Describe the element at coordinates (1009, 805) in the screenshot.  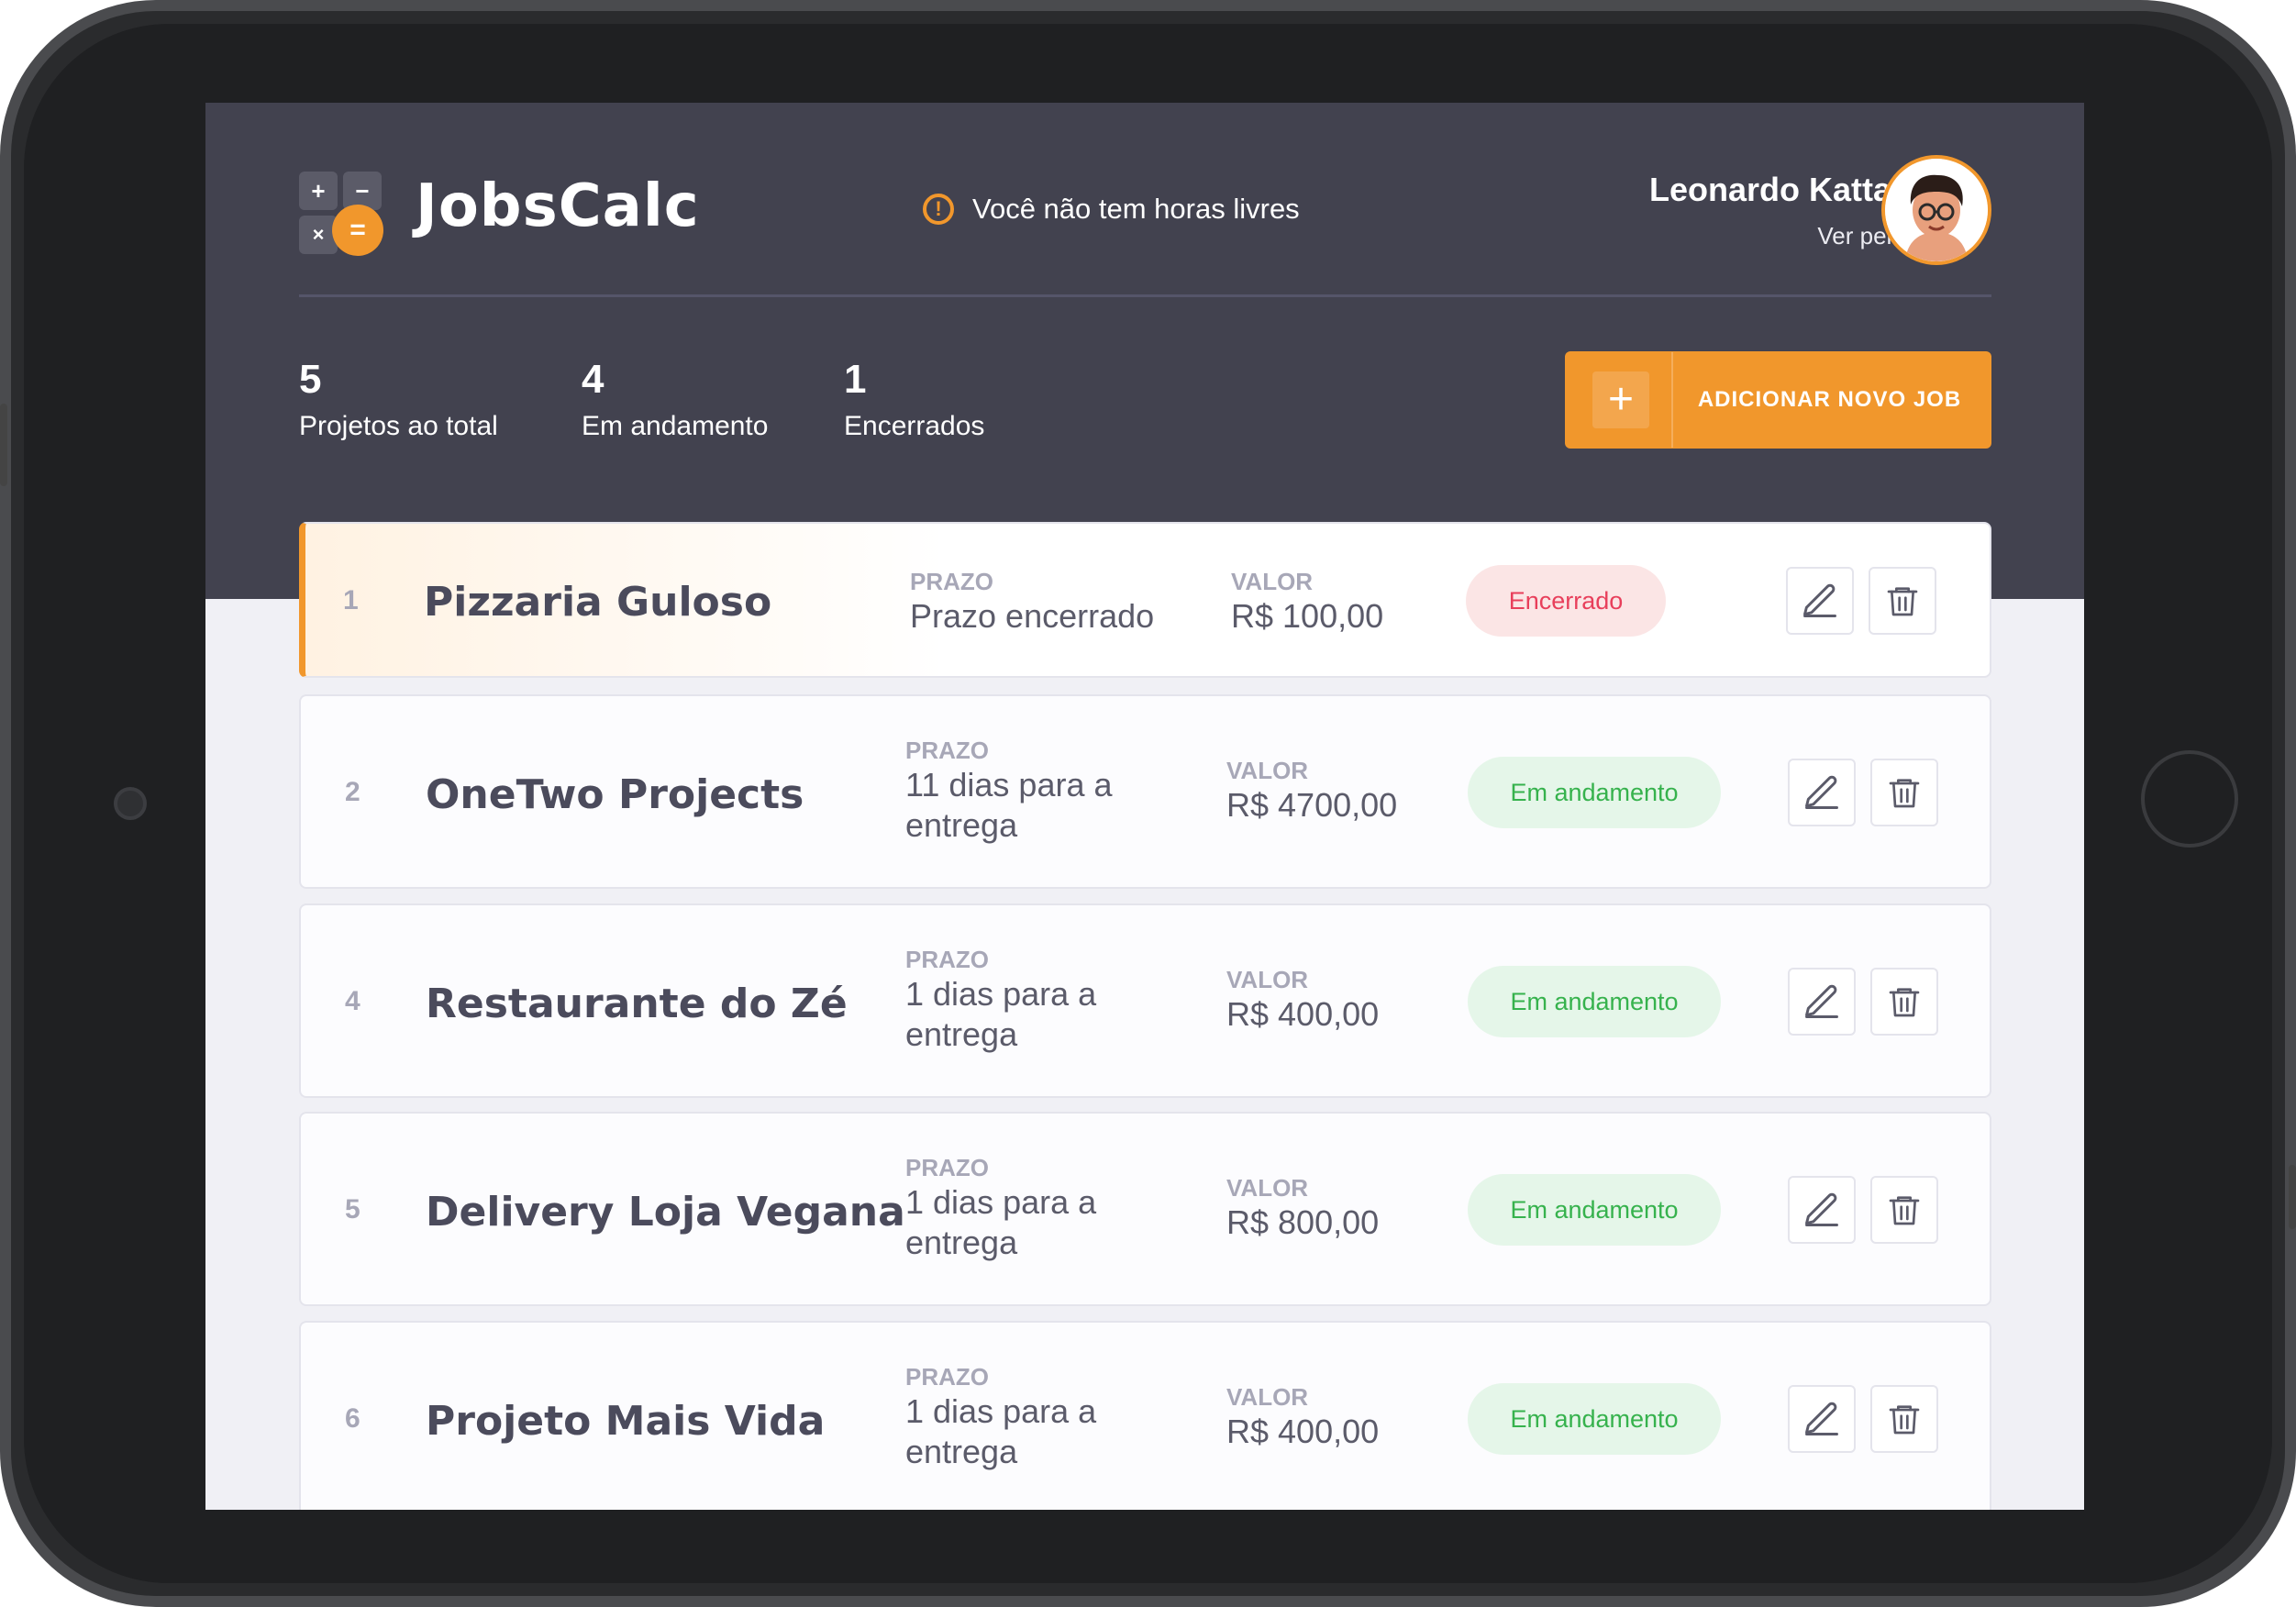
I see `deadline-value: 11 dias para a entrega` at that location.